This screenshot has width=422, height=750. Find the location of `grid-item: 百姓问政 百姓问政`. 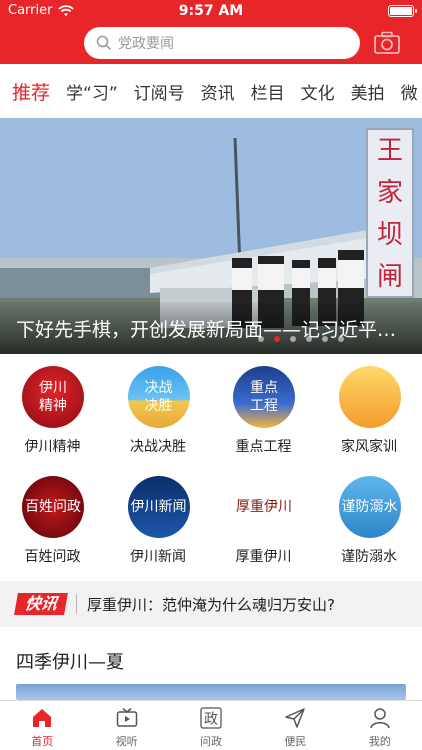

grid-item: 百姓问政 百姓问政 is located at coordinates (52, 525).